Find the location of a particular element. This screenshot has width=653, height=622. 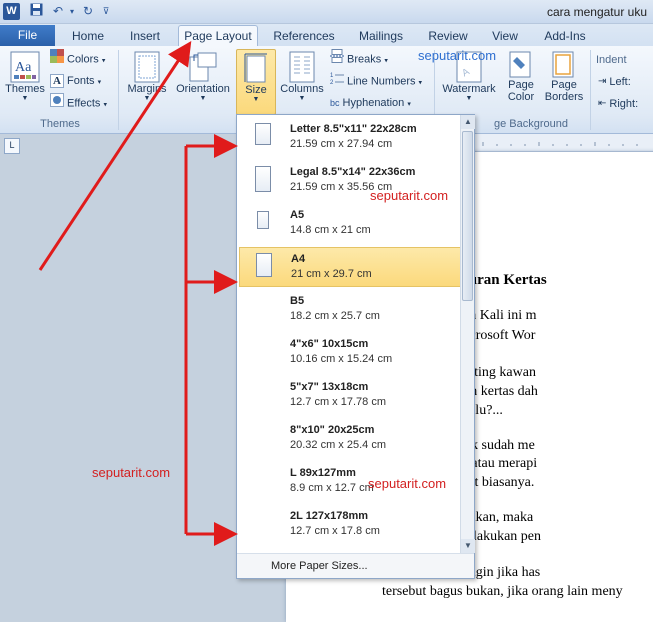

margins-button: Margins ▼ is located at coordinates (147, 80).